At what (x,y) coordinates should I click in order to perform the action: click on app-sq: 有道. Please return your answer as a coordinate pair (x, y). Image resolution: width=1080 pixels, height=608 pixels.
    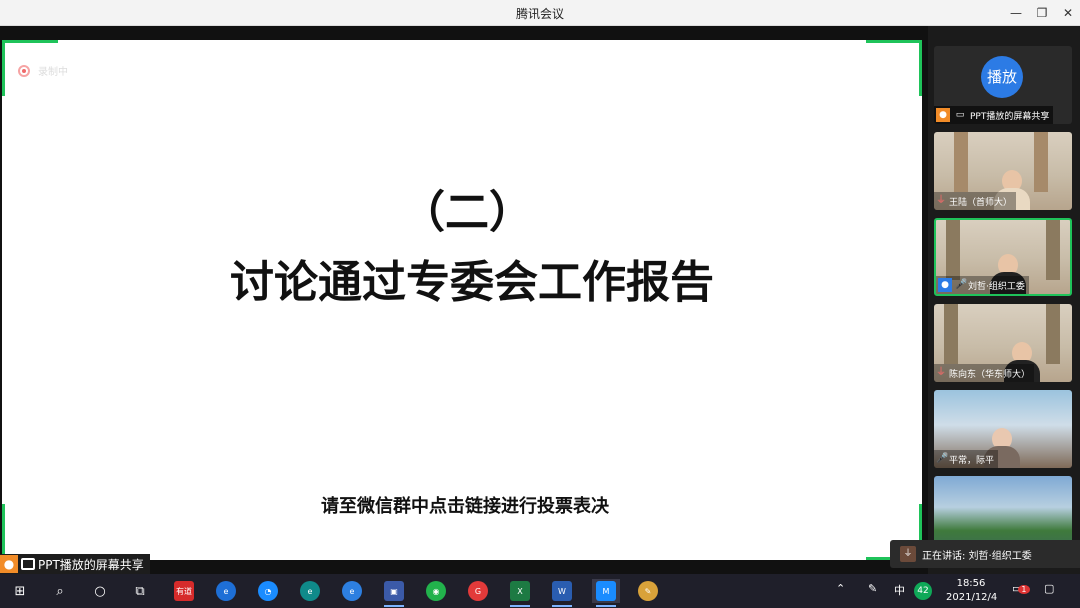
    Looking at the image, I should click on (184, 591).